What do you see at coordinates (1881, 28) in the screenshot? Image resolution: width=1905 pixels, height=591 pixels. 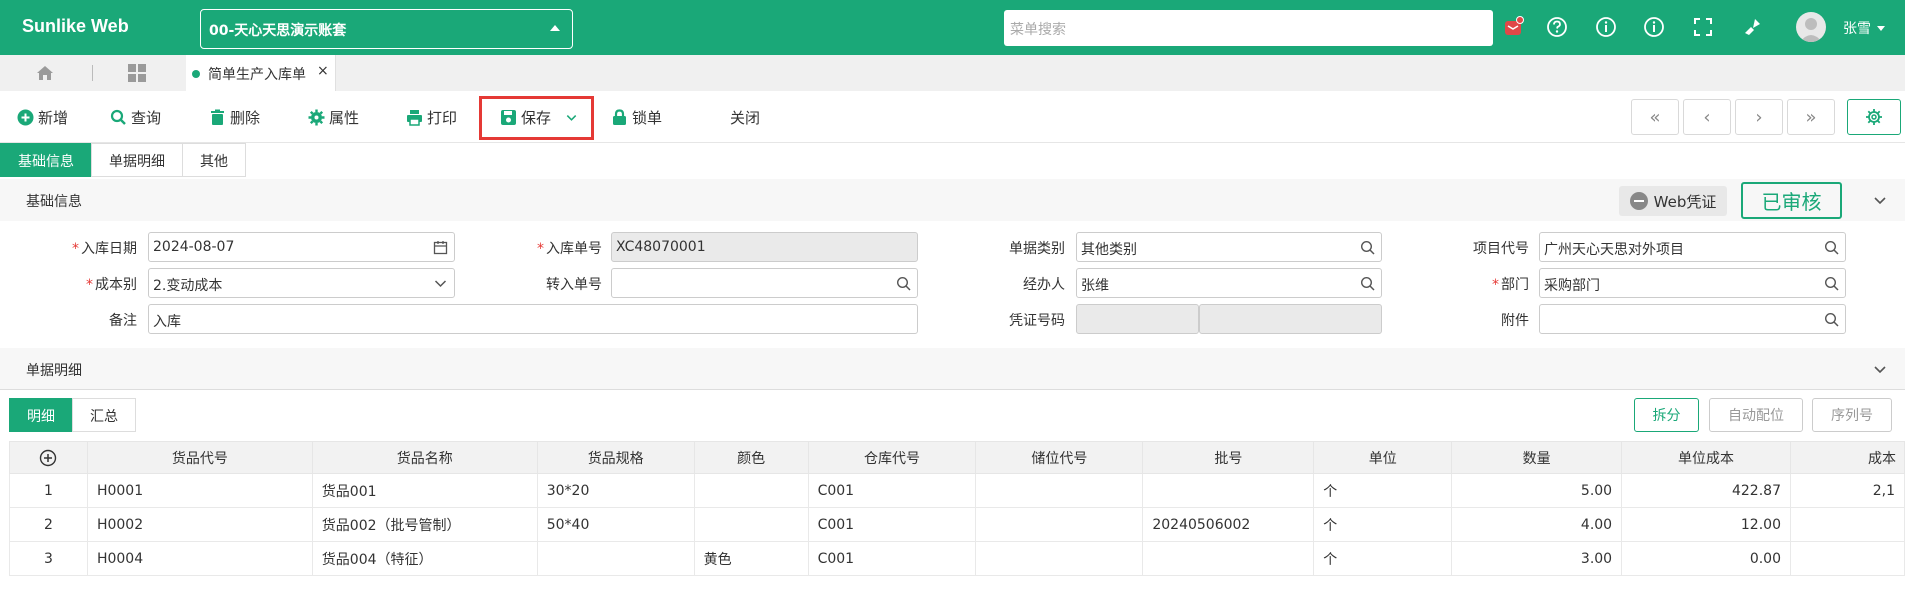 I see `caret-down-icon` at bounding box center [1881, 28].